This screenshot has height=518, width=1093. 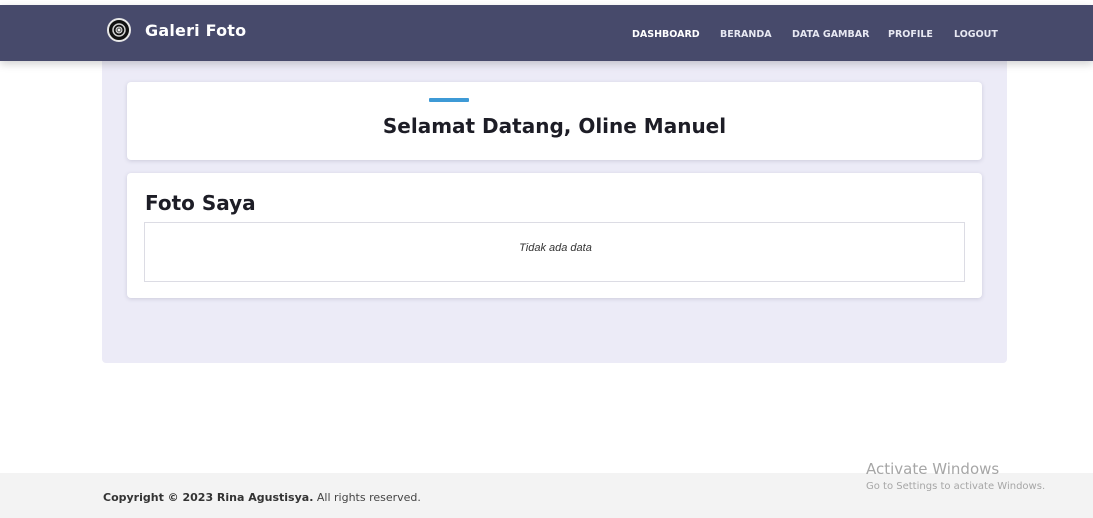 What do you see at coordinates (746, 34) in the screenshot?
I see `nav-beranda: BERANDA` at bounding box center [746, 34].